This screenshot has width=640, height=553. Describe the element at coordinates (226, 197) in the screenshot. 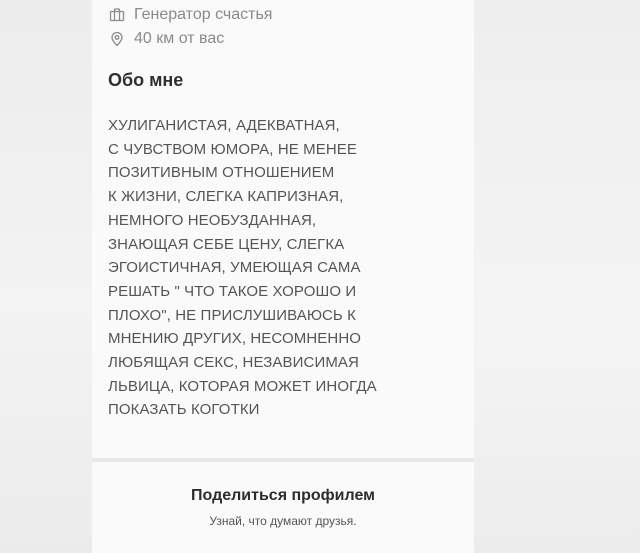

I see `about-line: К ЖИЗНИ, СЛЕГКА КАПРИЗНАЯ,` at that location.